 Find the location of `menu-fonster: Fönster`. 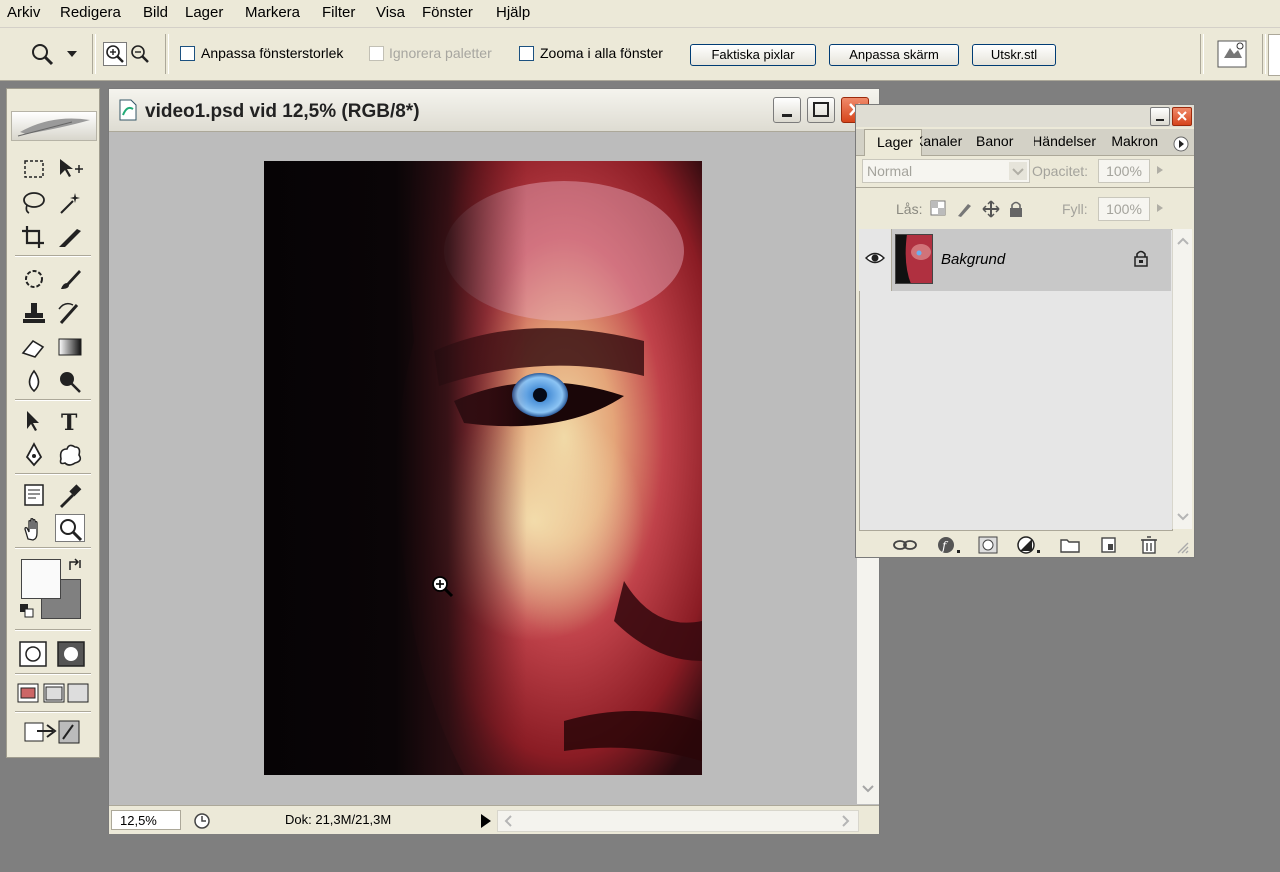

menu-fonster: Fönster is located at coordinates (447, 12).